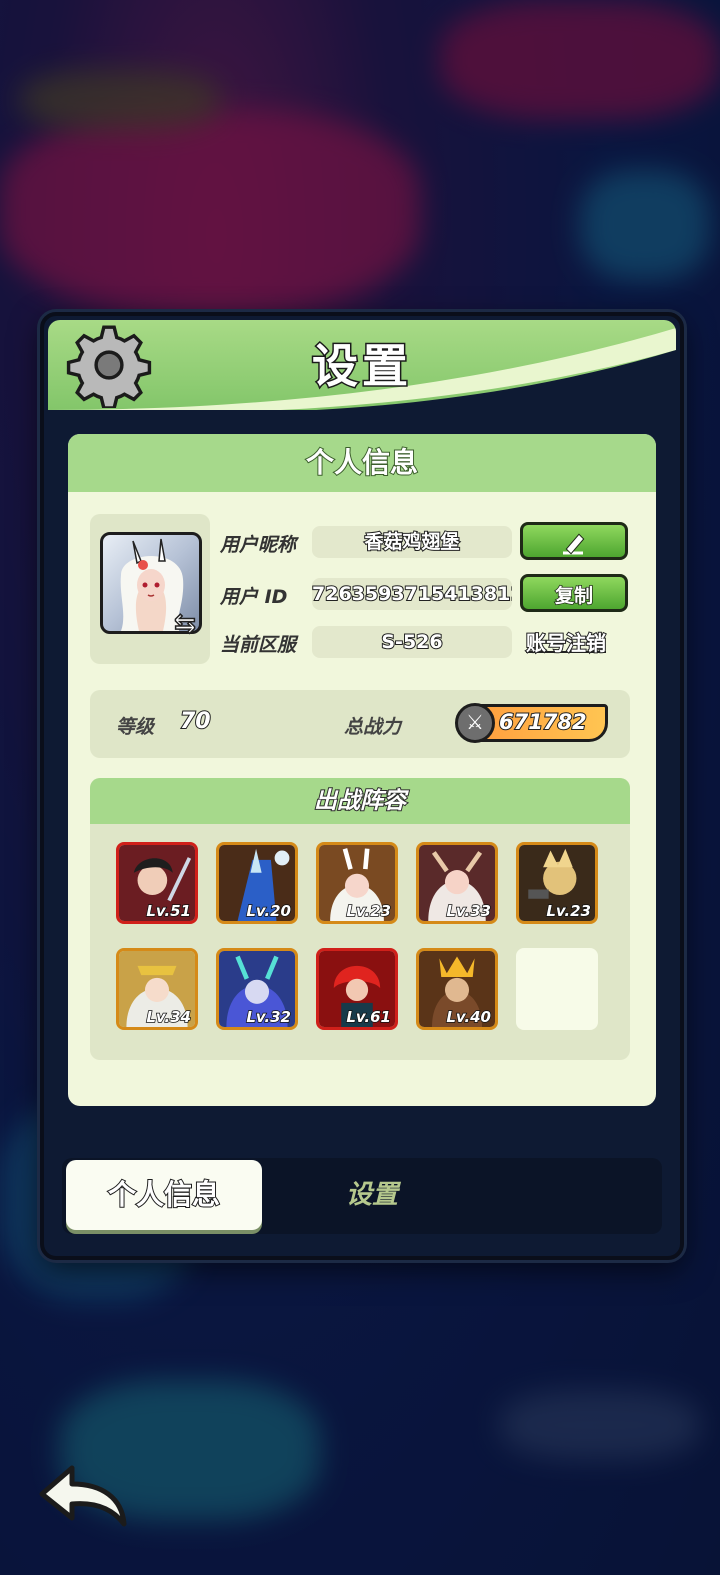 Image resolution: width=720 pixels, height=1575 pixels. Describe the element at coordinates (574, 593) in the screenshot. I see `copy-id-button: 复制` at that location.